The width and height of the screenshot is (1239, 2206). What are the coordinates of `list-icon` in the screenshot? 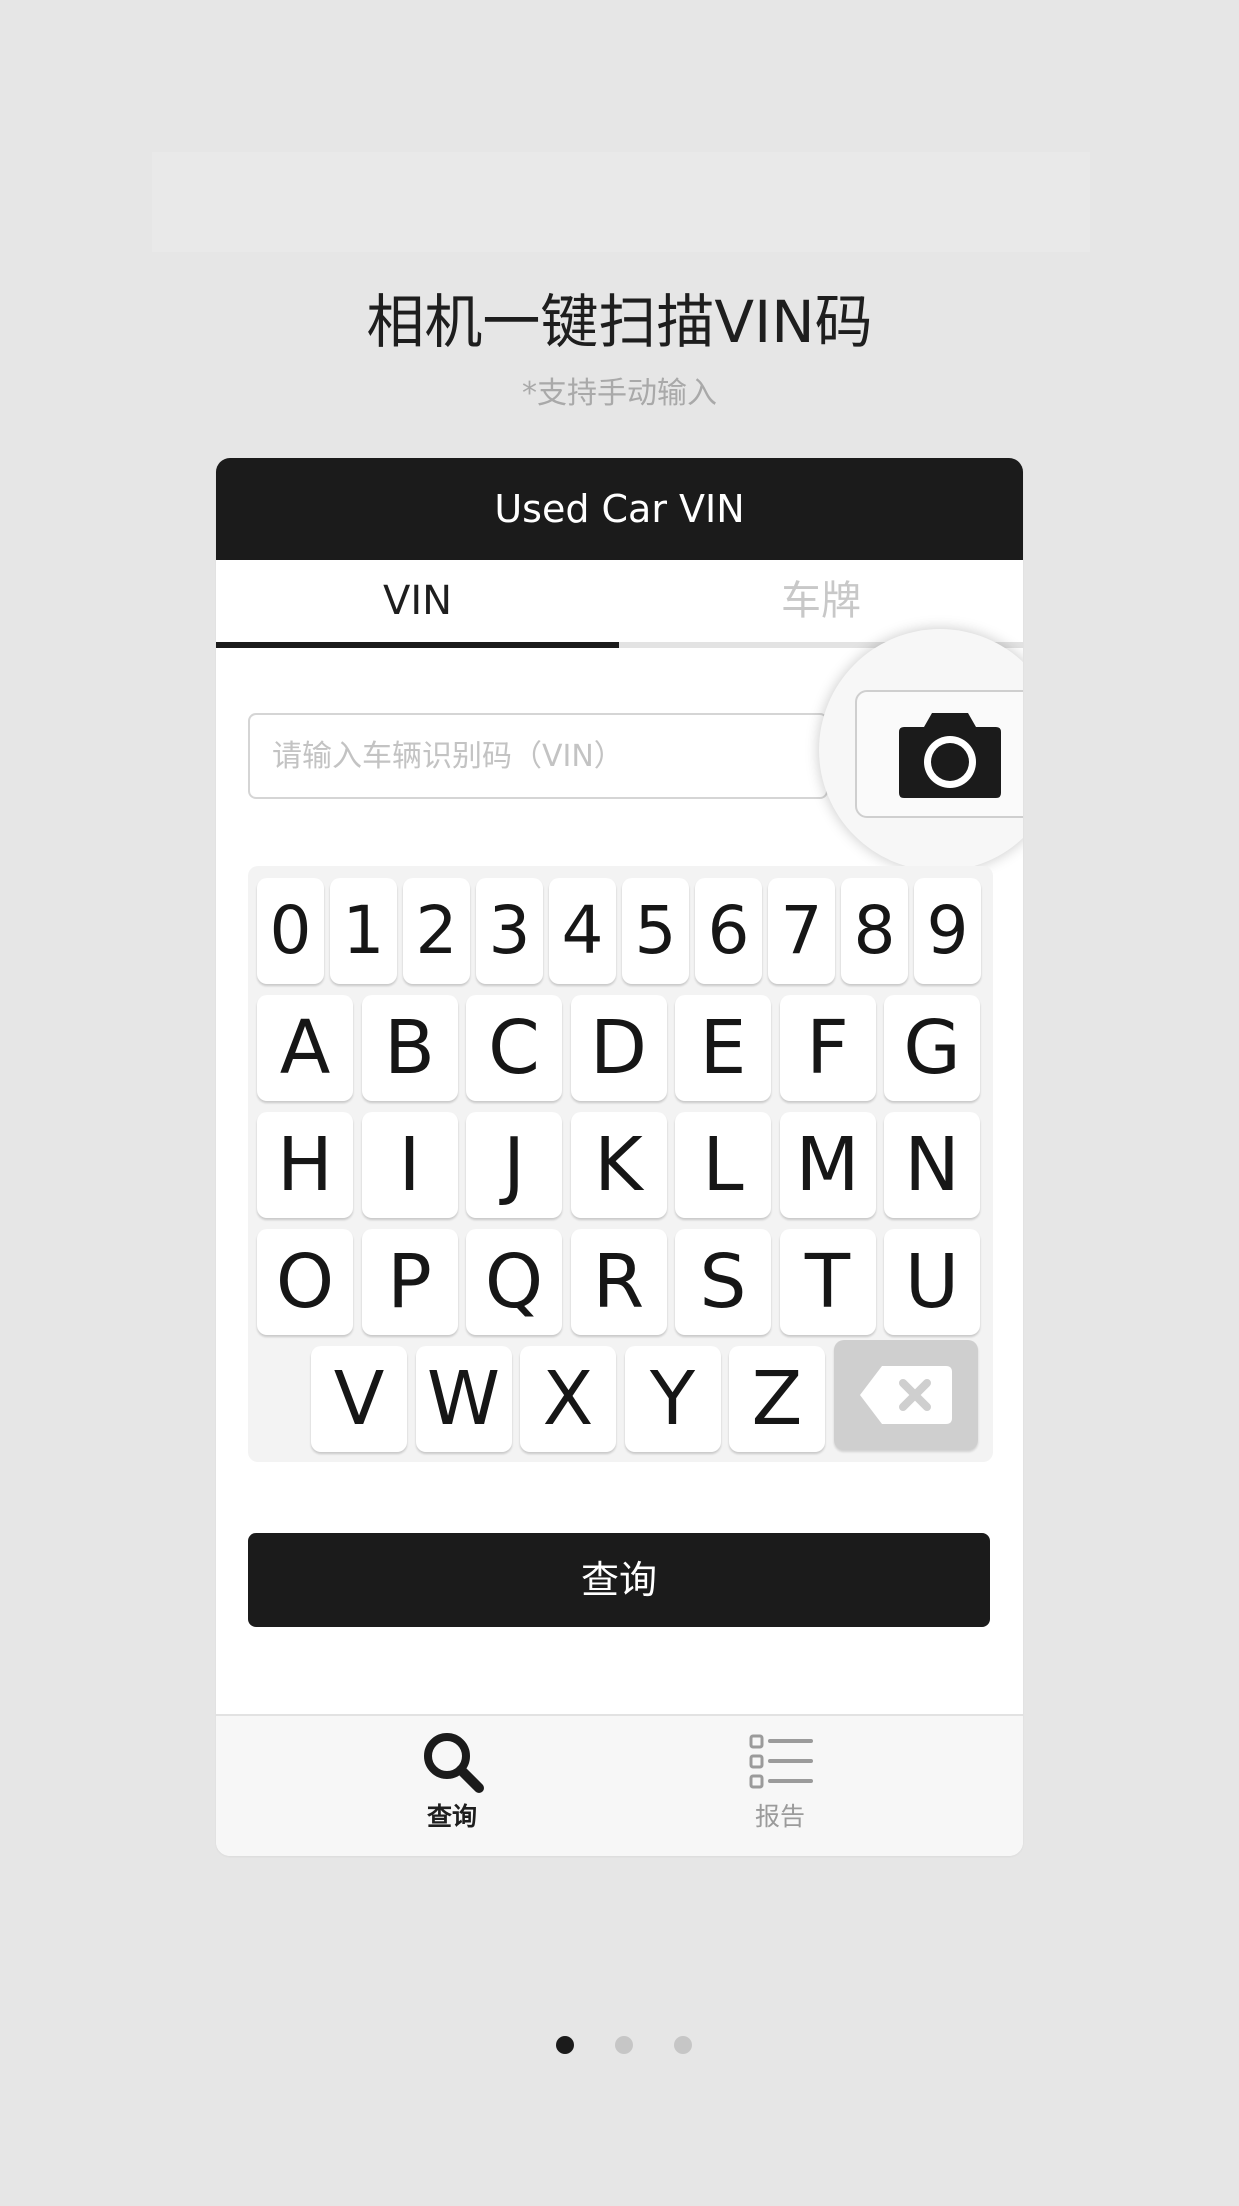 It's located at (781, 1761).